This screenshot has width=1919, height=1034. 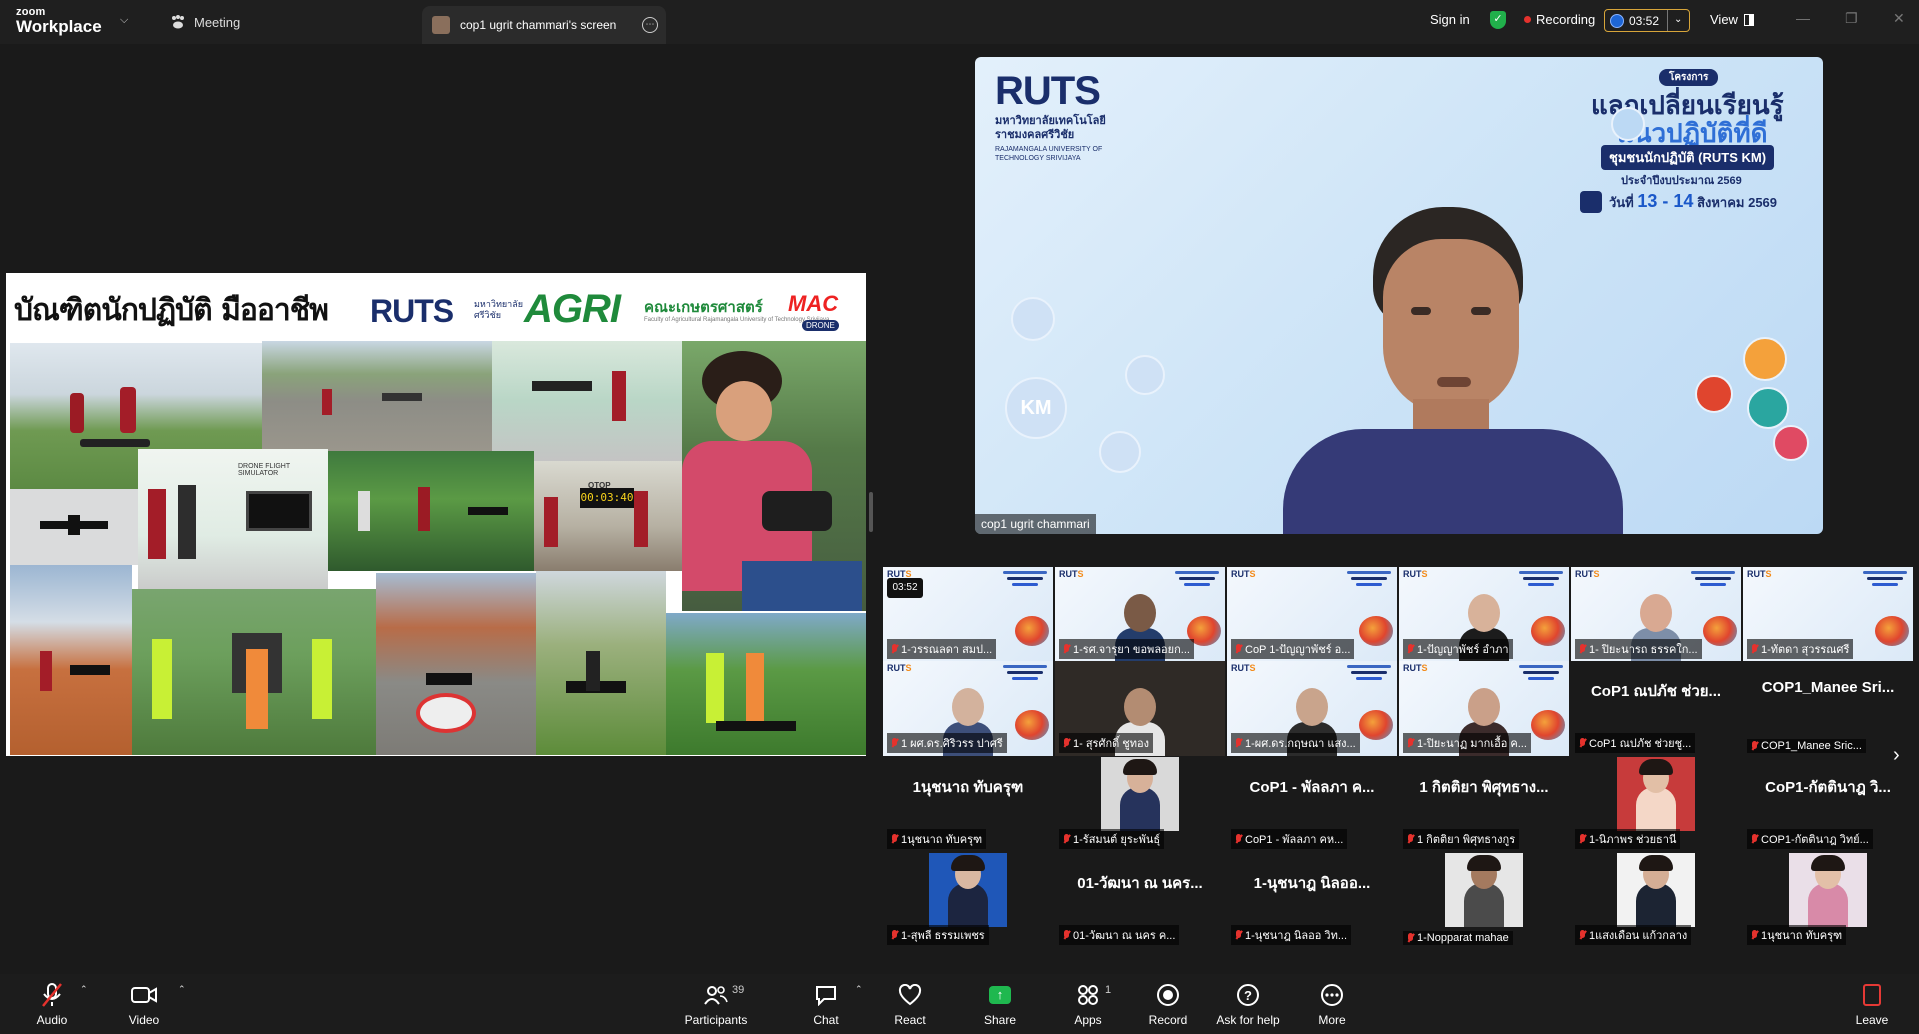 I want to click on apps-button: Apps, so click(x=1088, y=1003).